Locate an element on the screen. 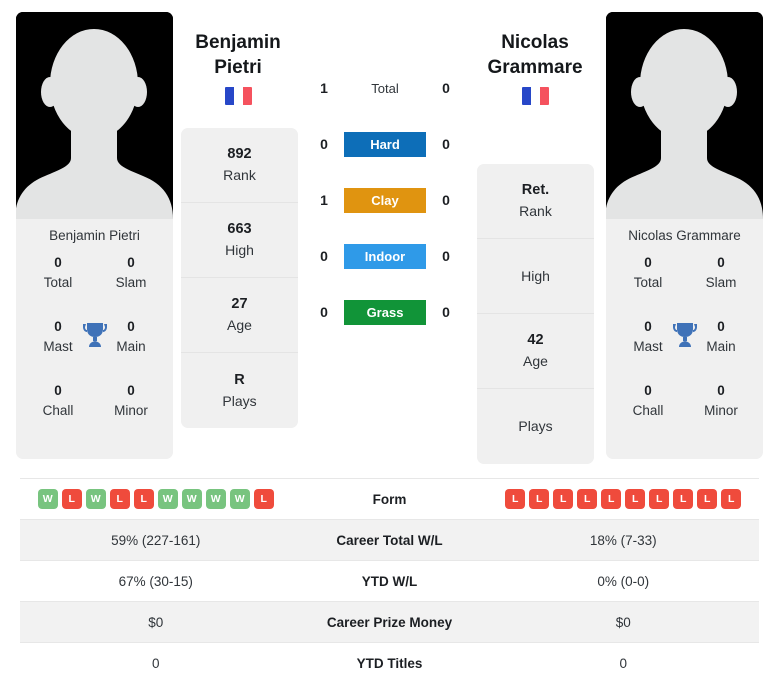 The image size is (779, 699). surface-value-left: 1 is located at coordinates (324, 88).